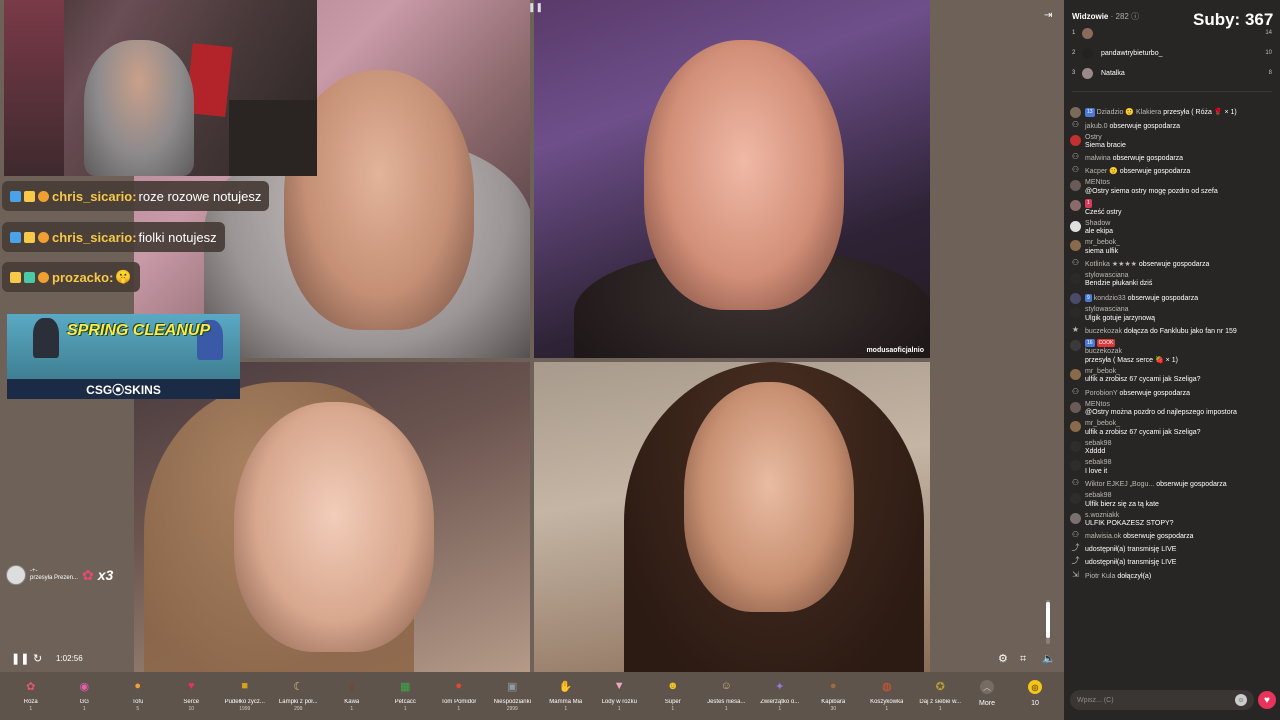  I want to click on chat-message: ⚇ Kotlinka ★★★★ obserwuje gospodarza, so click(1172, 264).